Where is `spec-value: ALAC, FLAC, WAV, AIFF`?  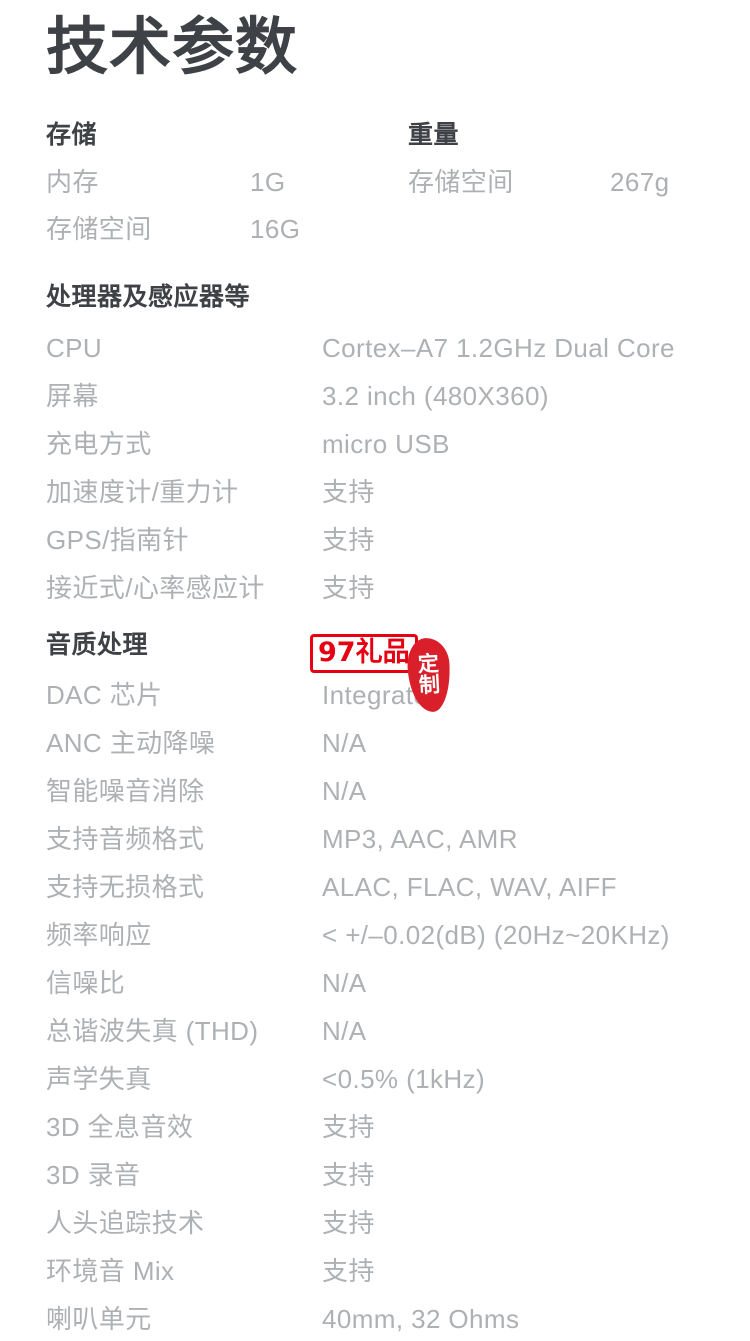
spec-value: ALAC, FLAC, WAV, AIFF is located at coordinates (469, 887).